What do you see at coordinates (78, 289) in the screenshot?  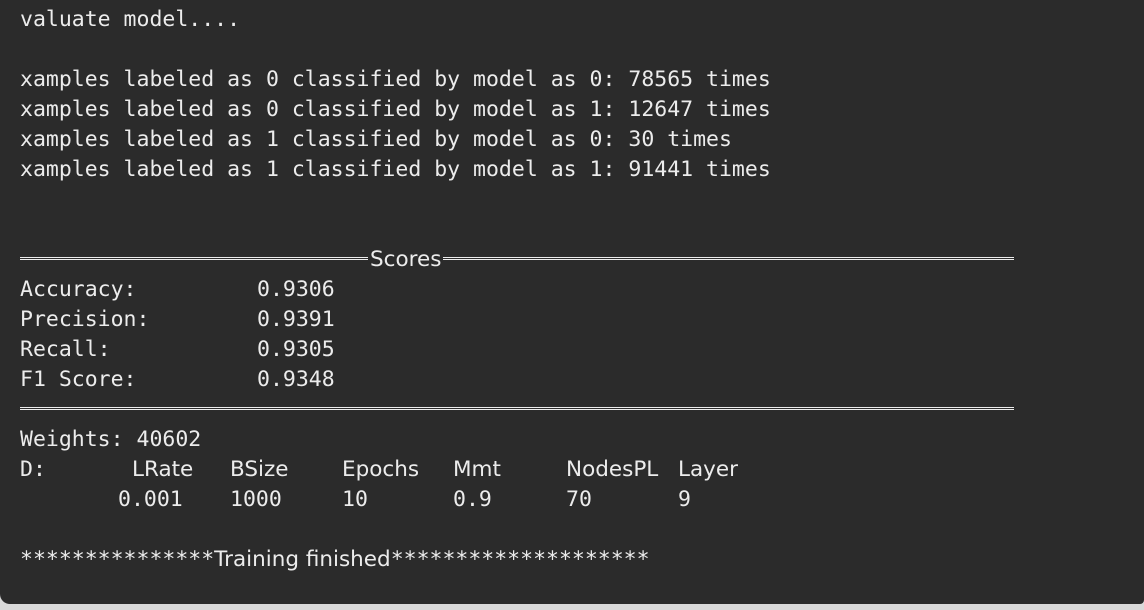 I see `score-label: Accuracy:` at bounding box center [78, 289].